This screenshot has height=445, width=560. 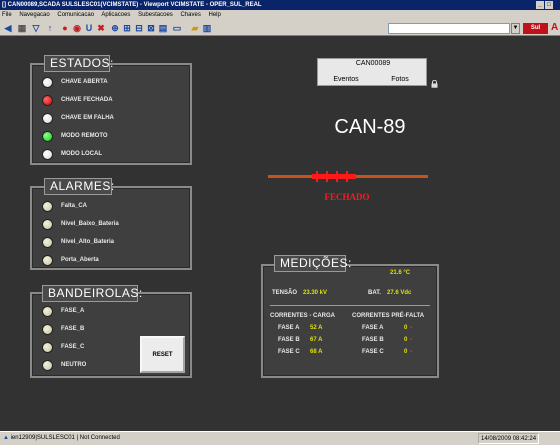 I want to click on status-item: MODO REMOTO, so click(x=75, y=136).